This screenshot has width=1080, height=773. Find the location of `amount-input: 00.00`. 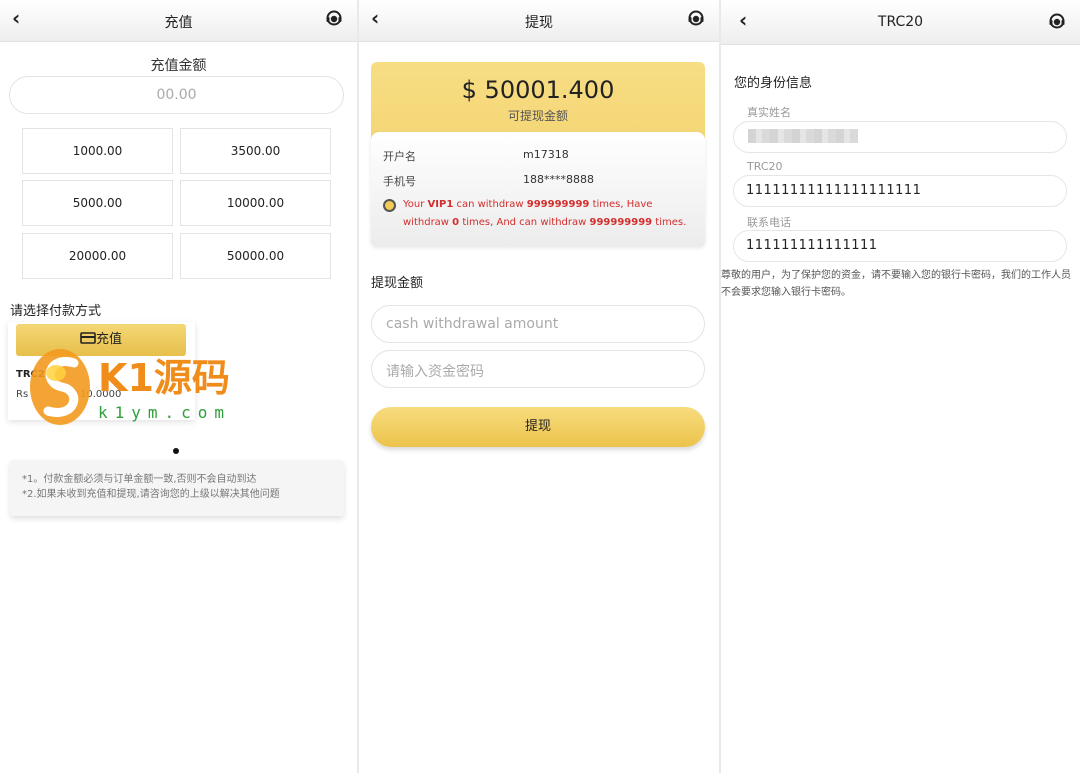

amount-input: 00.00 is located at coordinates (176, 95).